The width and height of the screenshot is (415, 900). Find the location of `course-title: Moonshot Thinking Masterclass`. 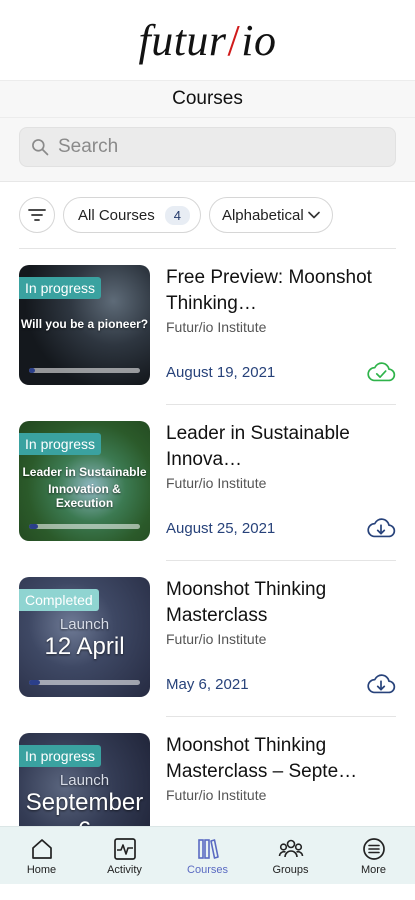

course-title: Moonshot Thinking Masterclass is located at coordinates (246, 602).